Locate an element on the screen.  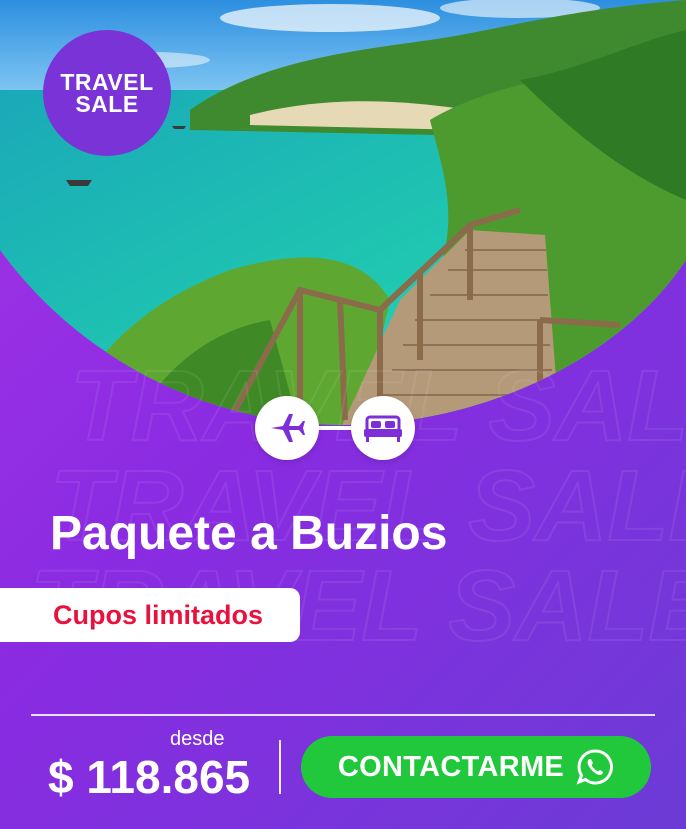
airplane-icon is located at coordinates (288, 428).